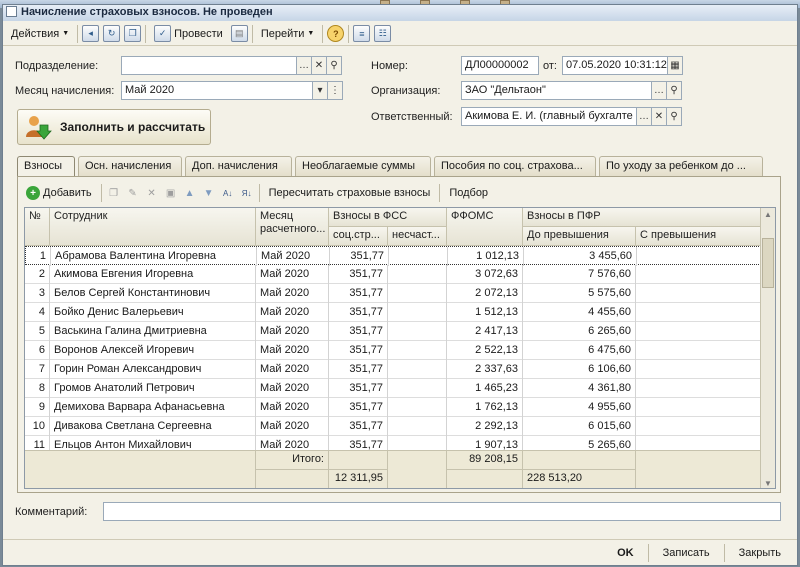  What do you see at coordinates (37, 227) in the screenshot?
I see `col-header-num: №` at bounding box center [37, 227].